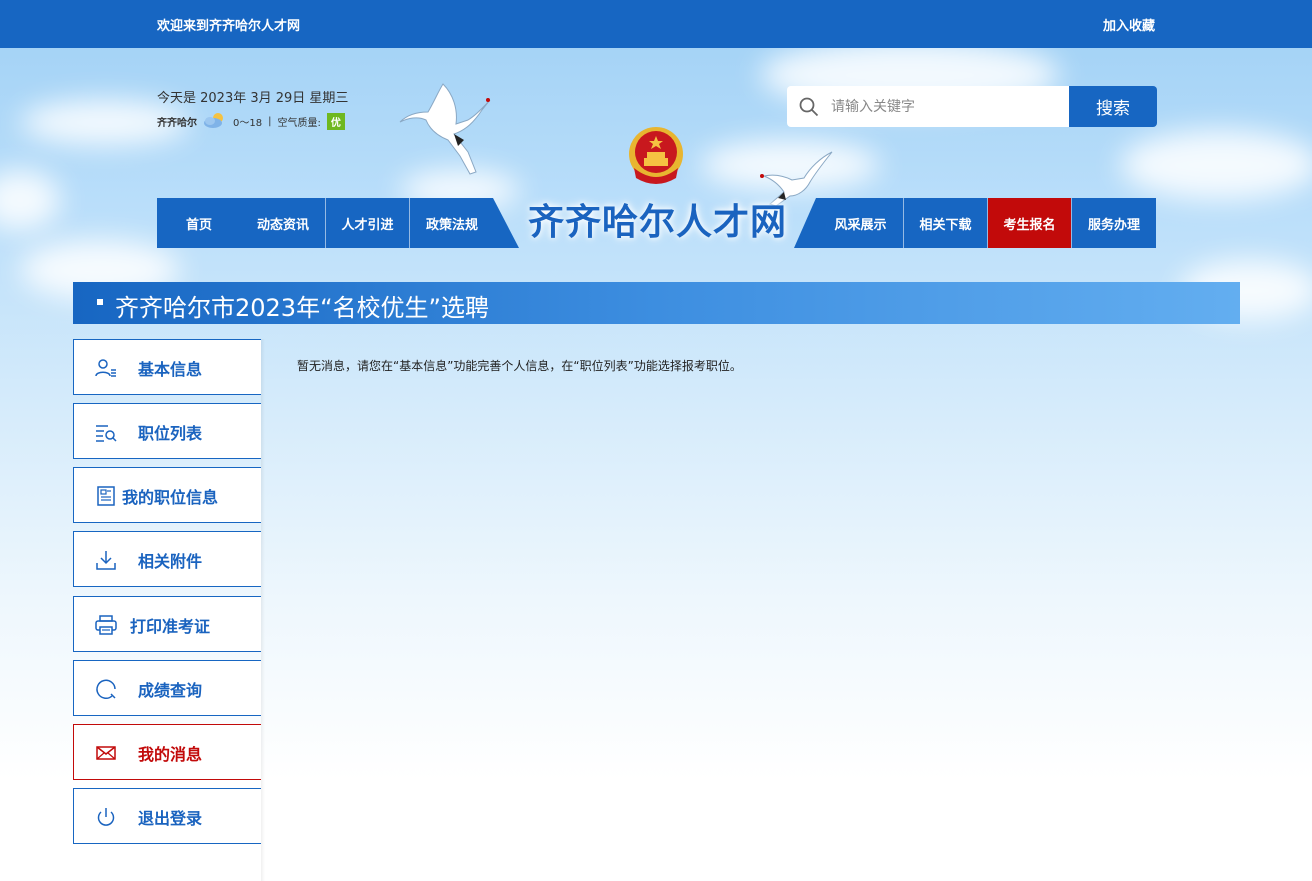 The width and height of the screenshot is (1312, 881). What do you see at coordinates (177, 123) in the screenshot?
I see `weather-city: 齐齐哈尔` at bounding box center [177, 123].